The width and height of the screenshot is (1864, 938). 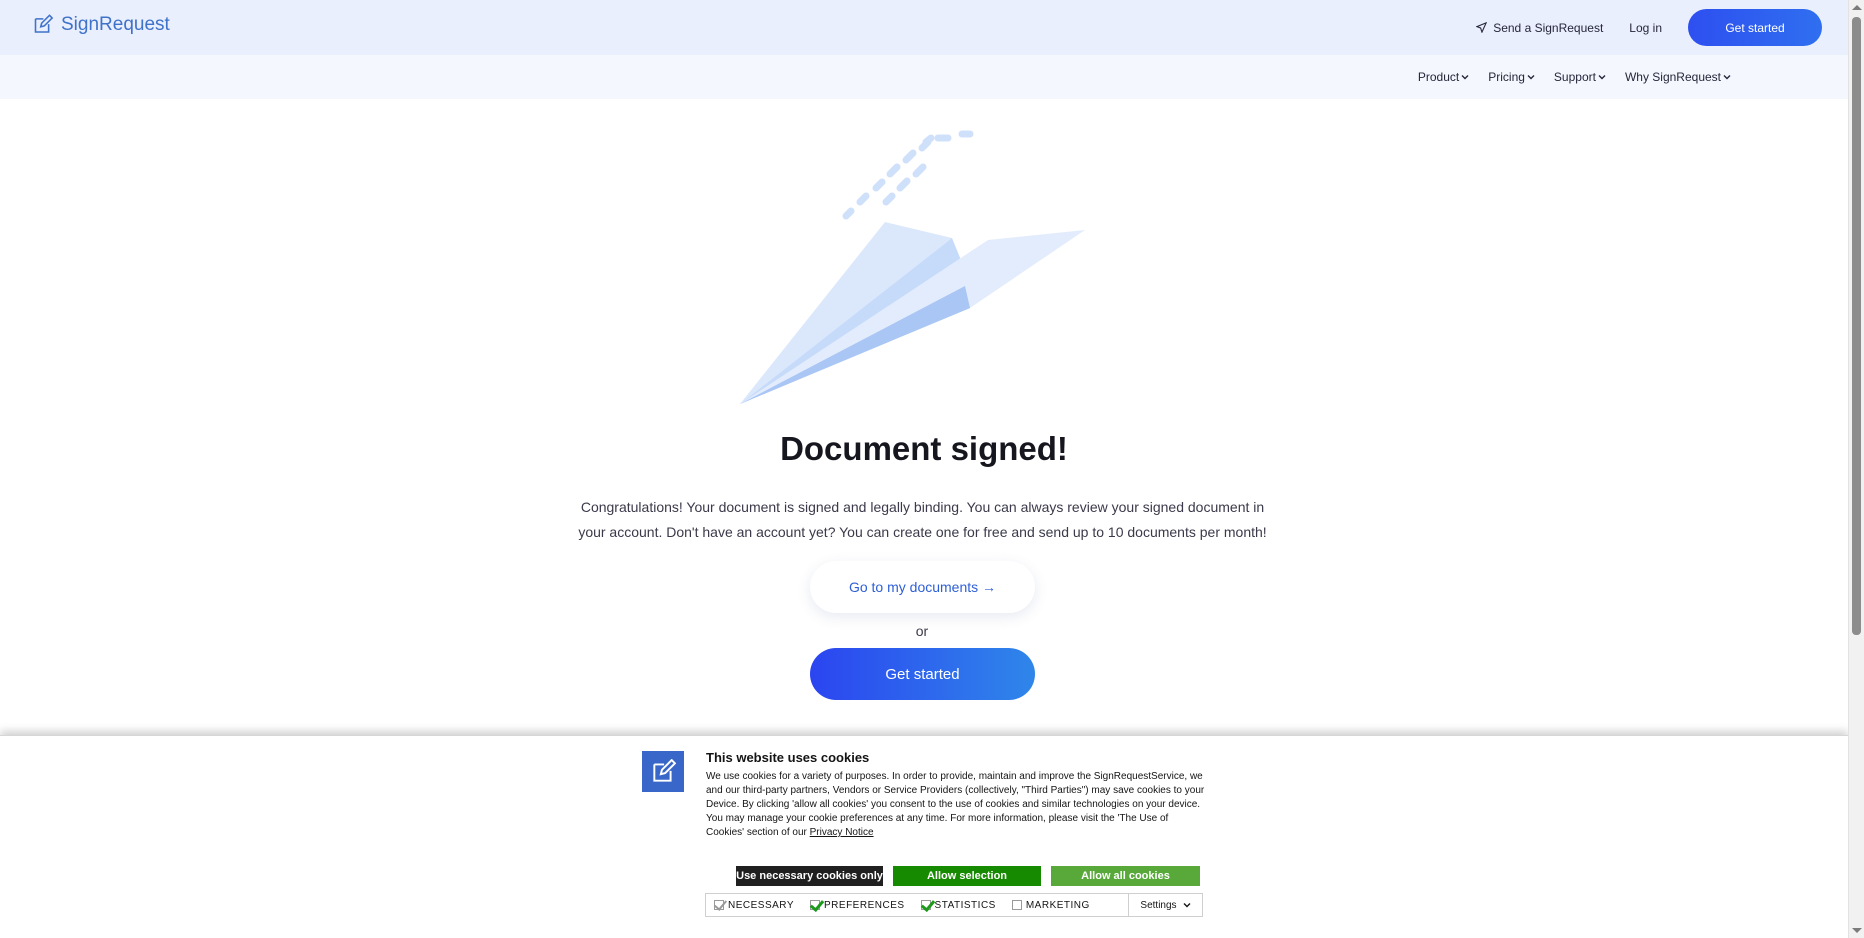 I want to click on preferences-checkbox, so click(x=815, y=905).